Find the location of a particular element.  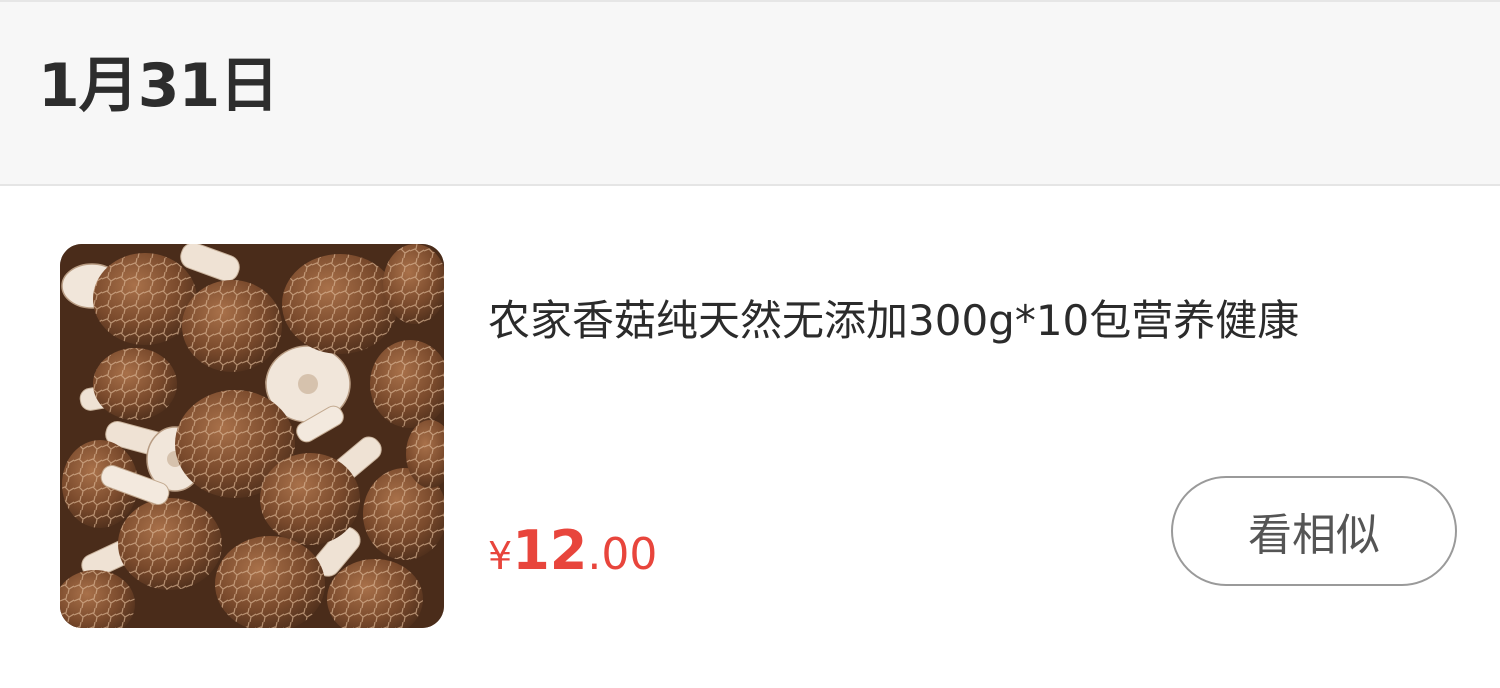

product-price: ¥12.00 is located at coordinates (572, 551).